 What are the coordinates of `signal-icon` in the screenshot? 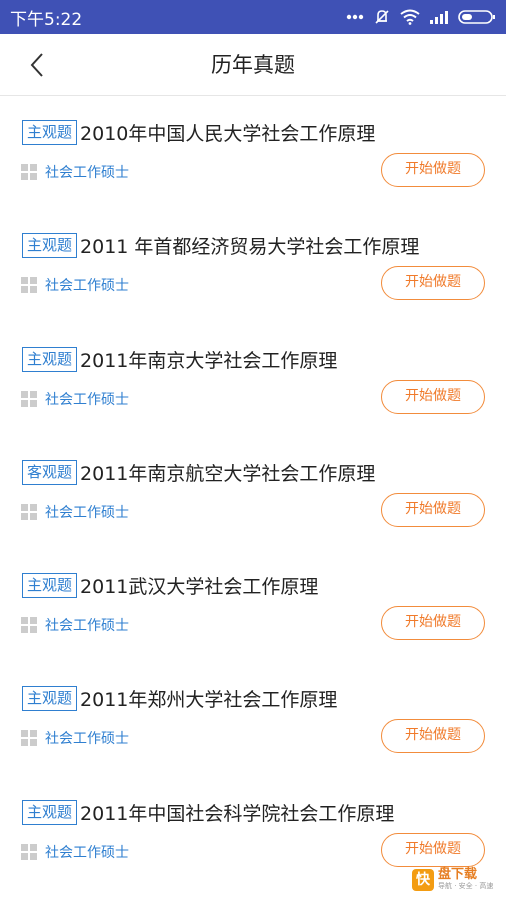 It's located at (439, 17).